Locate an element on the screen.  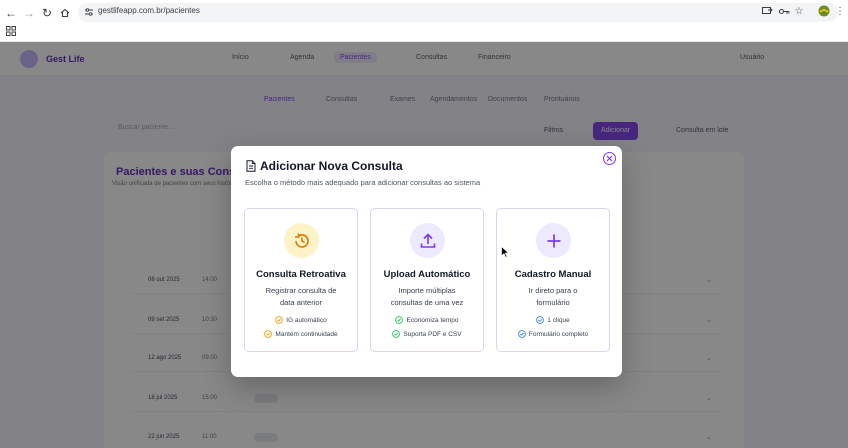
feature-label: 1 clique is located at coordinates (558, 320).